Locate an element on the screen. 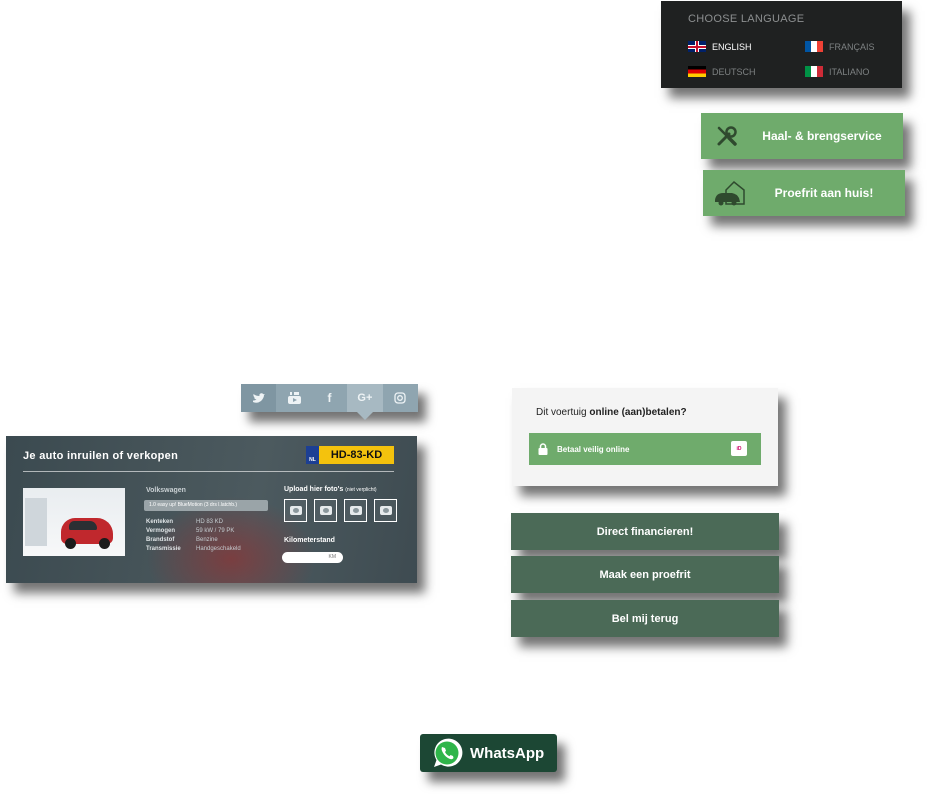 This screenshot has height=801, width=927. mileage-label: Kilometerstand is located at coordinates (309, 540).